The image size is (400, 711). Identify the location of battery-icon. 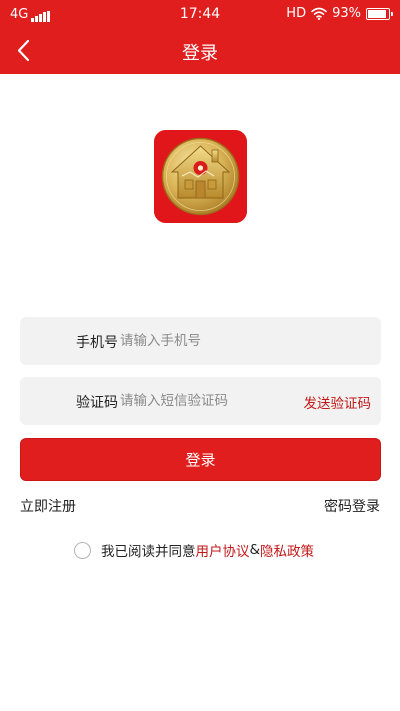
(379, 13).